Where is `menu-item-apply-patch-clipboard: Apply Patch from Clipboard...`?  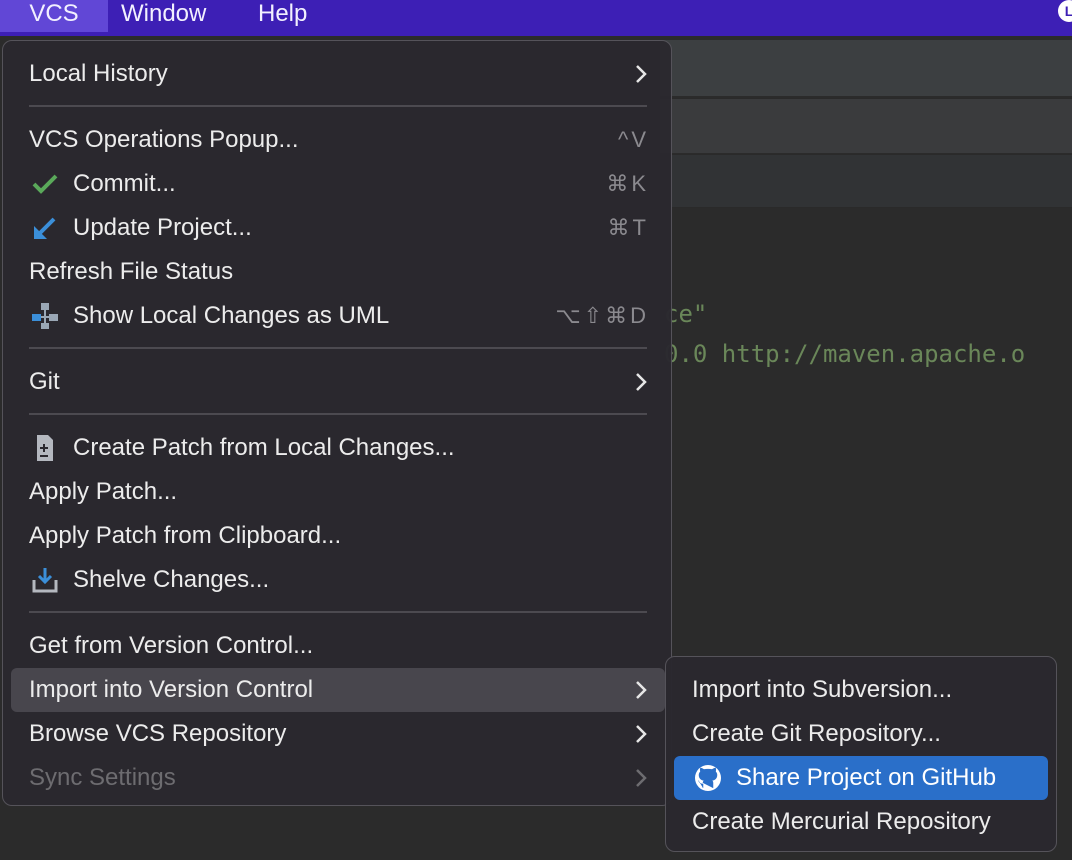
menu-item-apply-patch-clipboard: Apply Patch from Clipboard... is located at coordinates (338, 536).